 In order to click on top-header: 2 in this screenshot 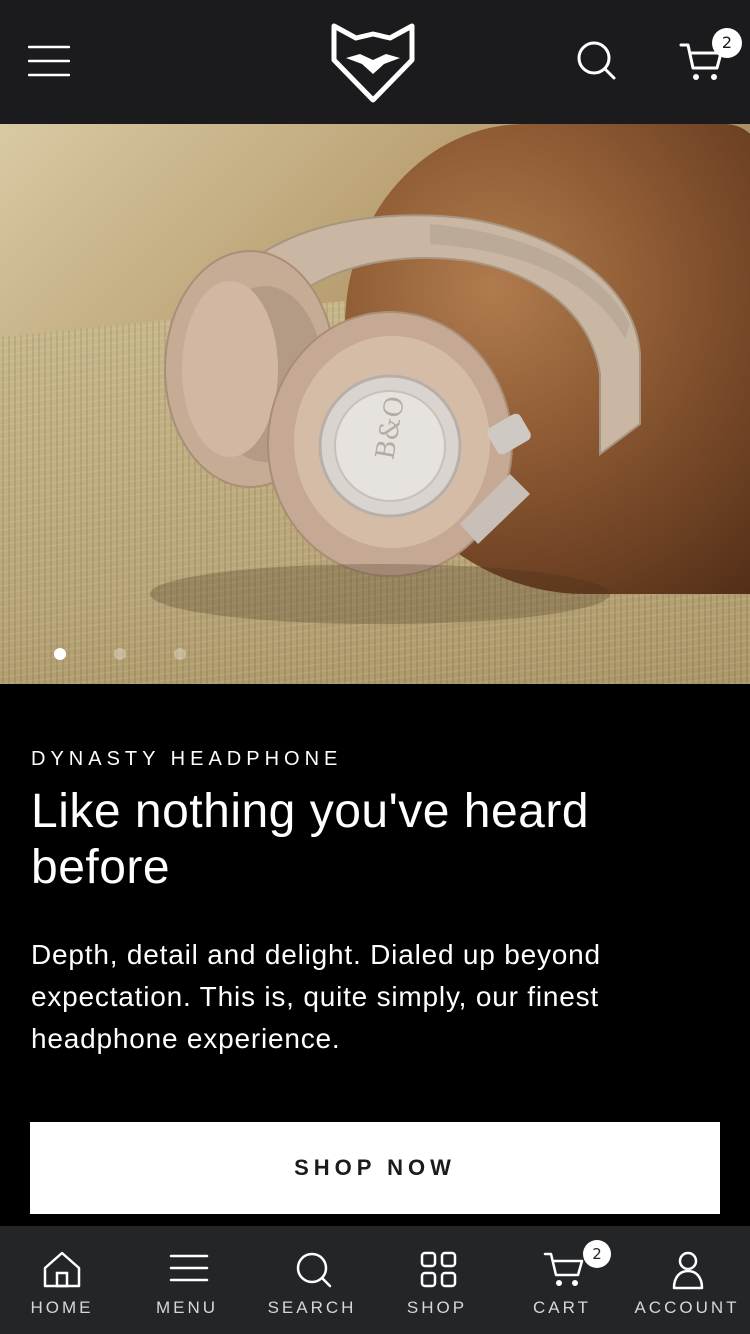, I will do `click(375, 62)`.